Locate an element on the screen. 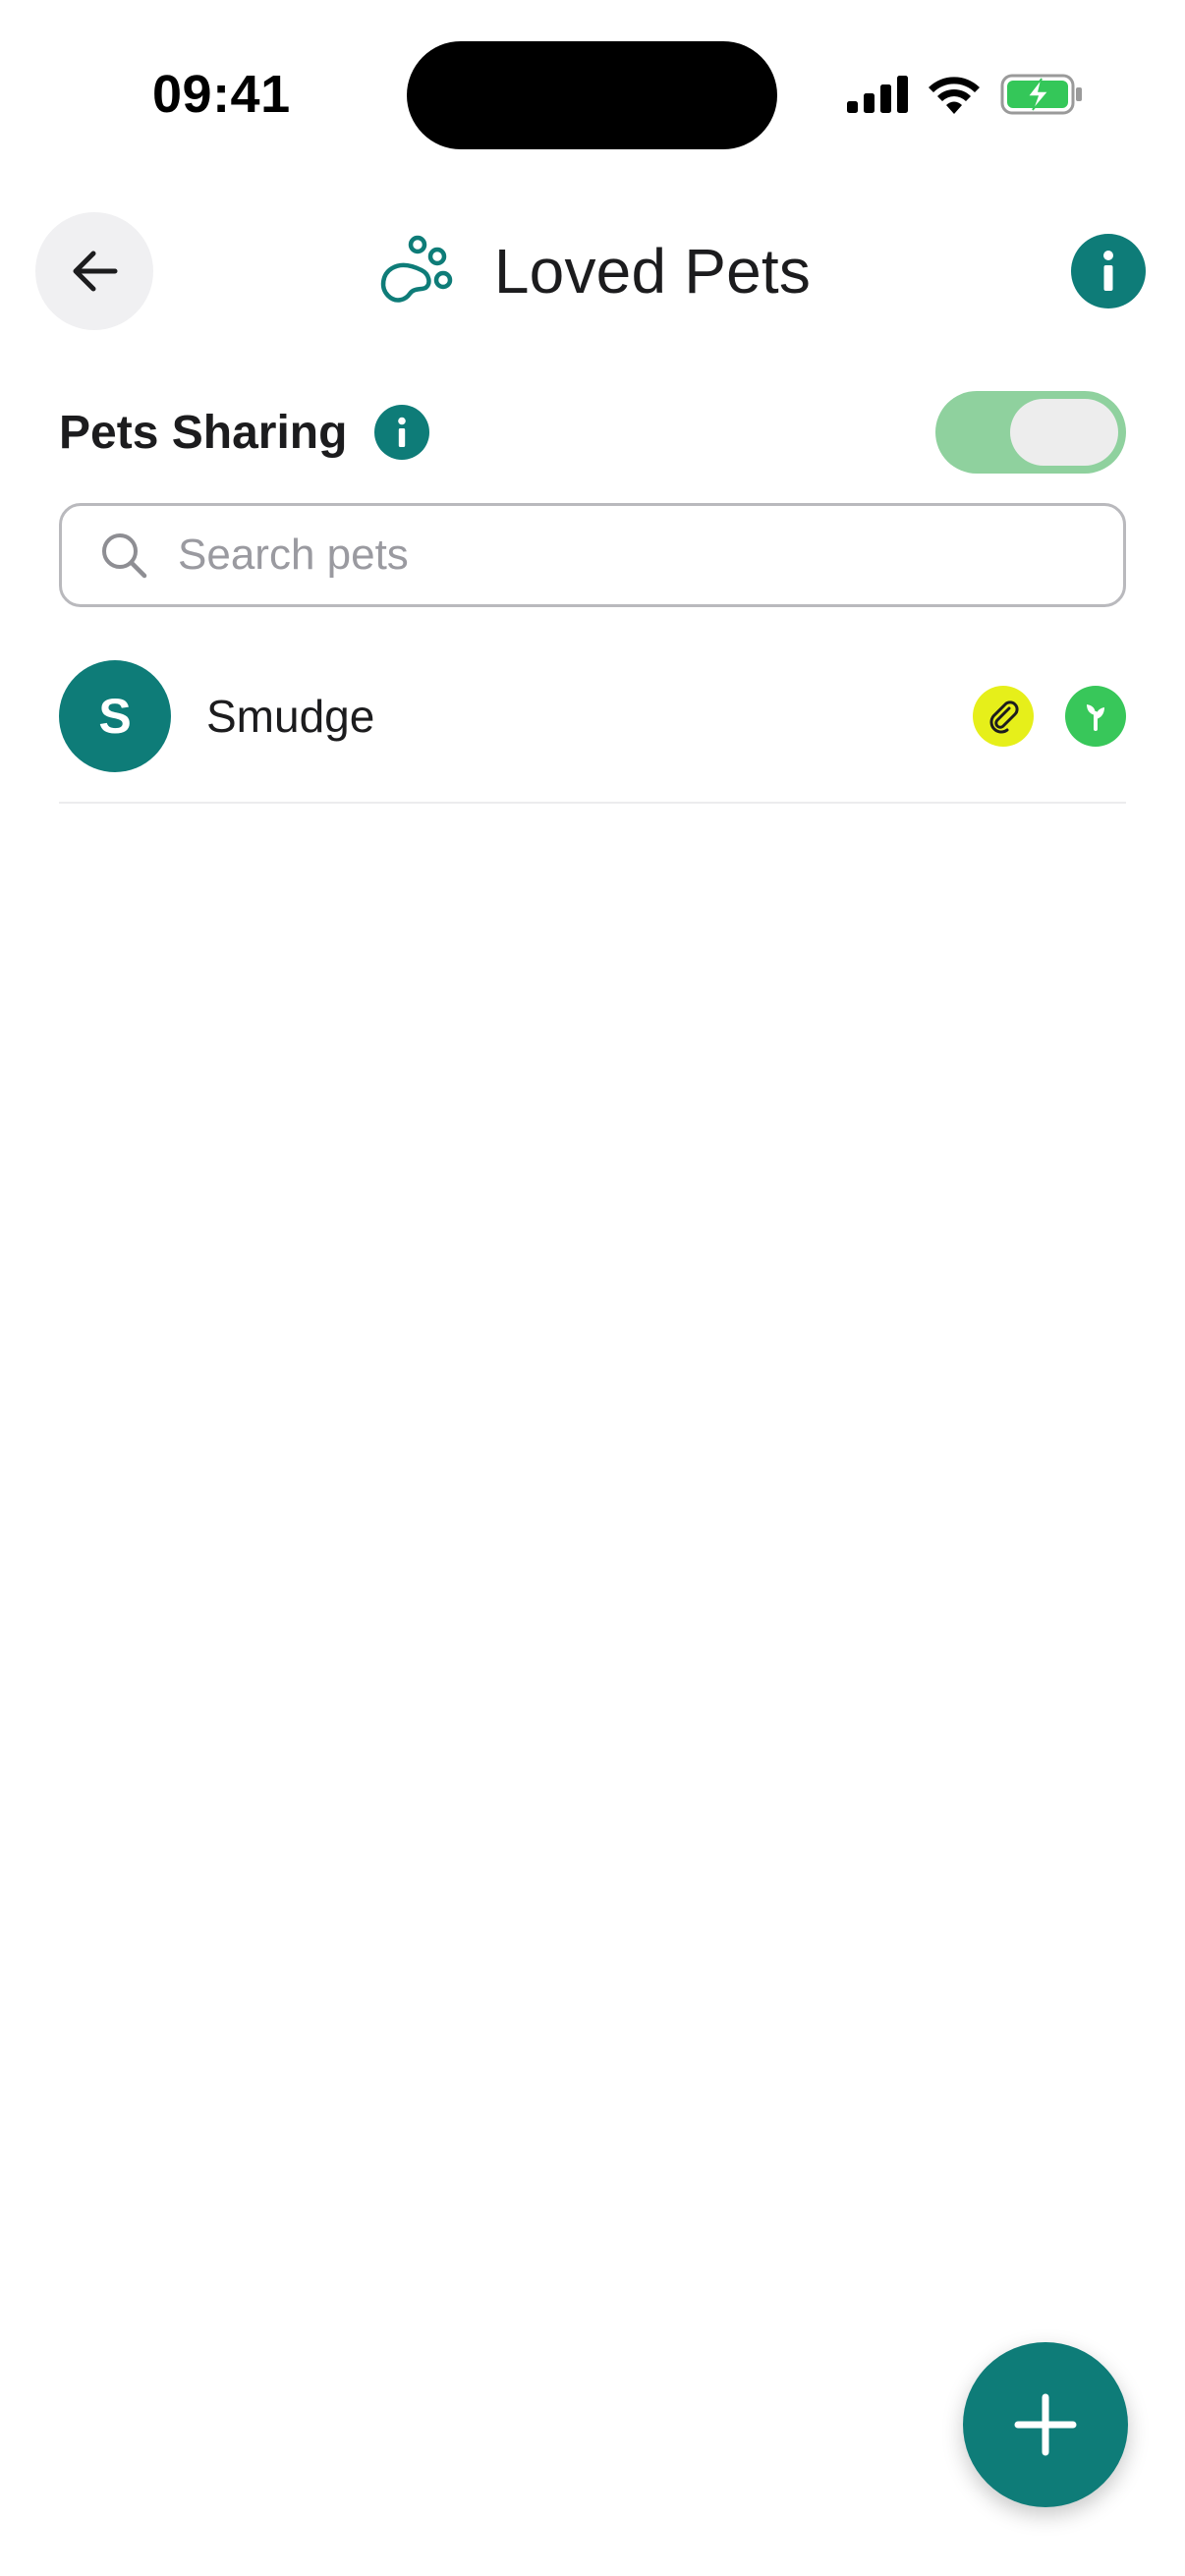  pets-sharing-label: Pets Sharing is located at coordinates (204, 432).